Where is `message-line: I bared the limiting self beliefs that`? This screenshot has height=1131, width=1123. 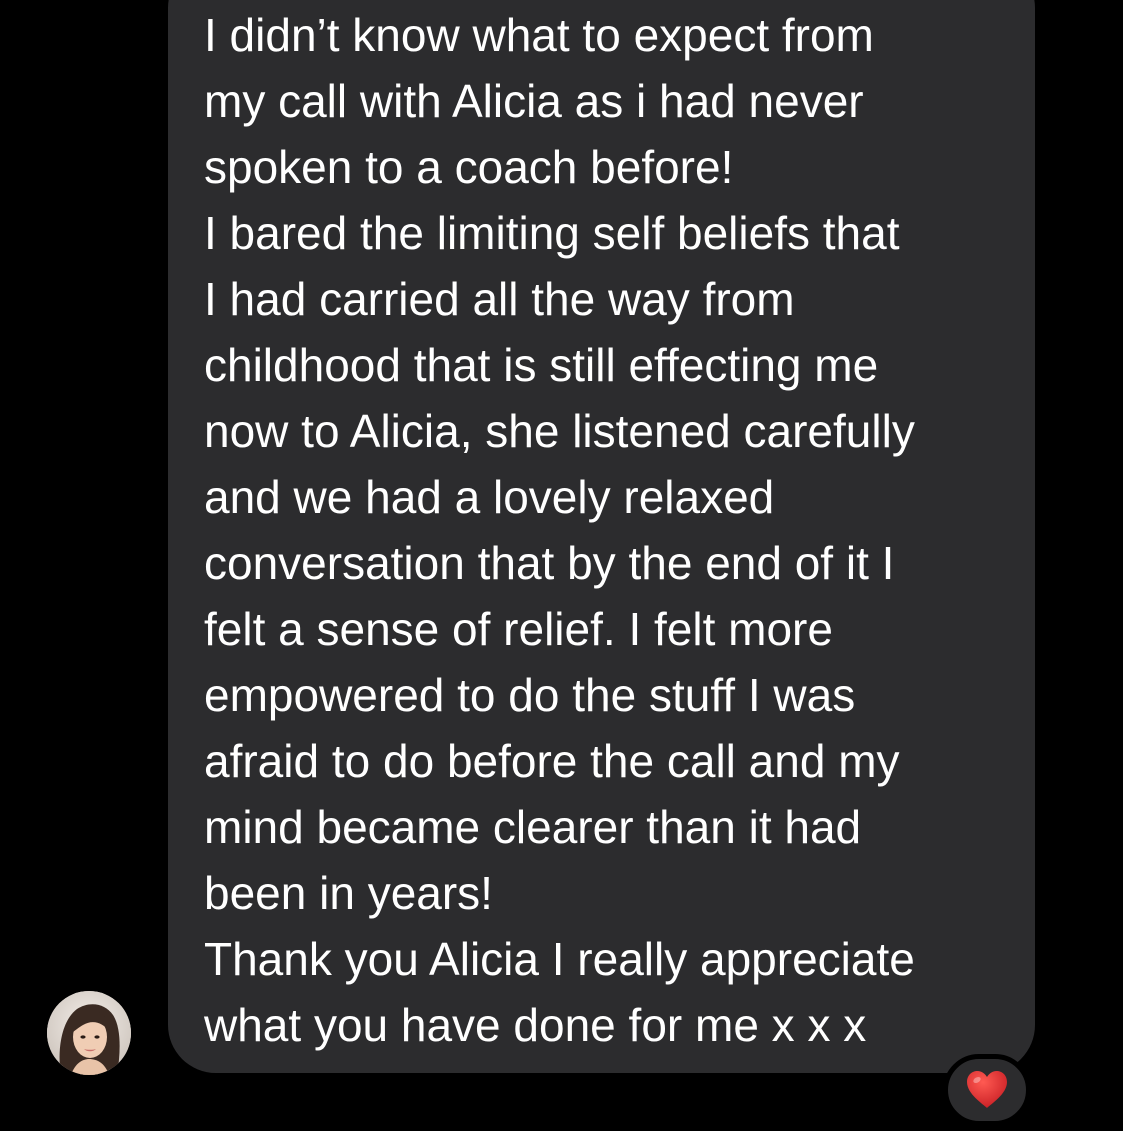
message-line: I bared the limiting self beliefs that is located at coordinates (552, 233).